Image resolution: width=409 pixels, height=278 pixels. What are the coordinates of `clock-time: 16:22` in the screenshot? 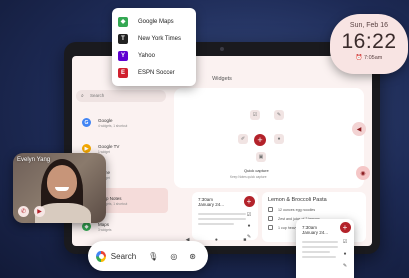 It's located at (369, 41).